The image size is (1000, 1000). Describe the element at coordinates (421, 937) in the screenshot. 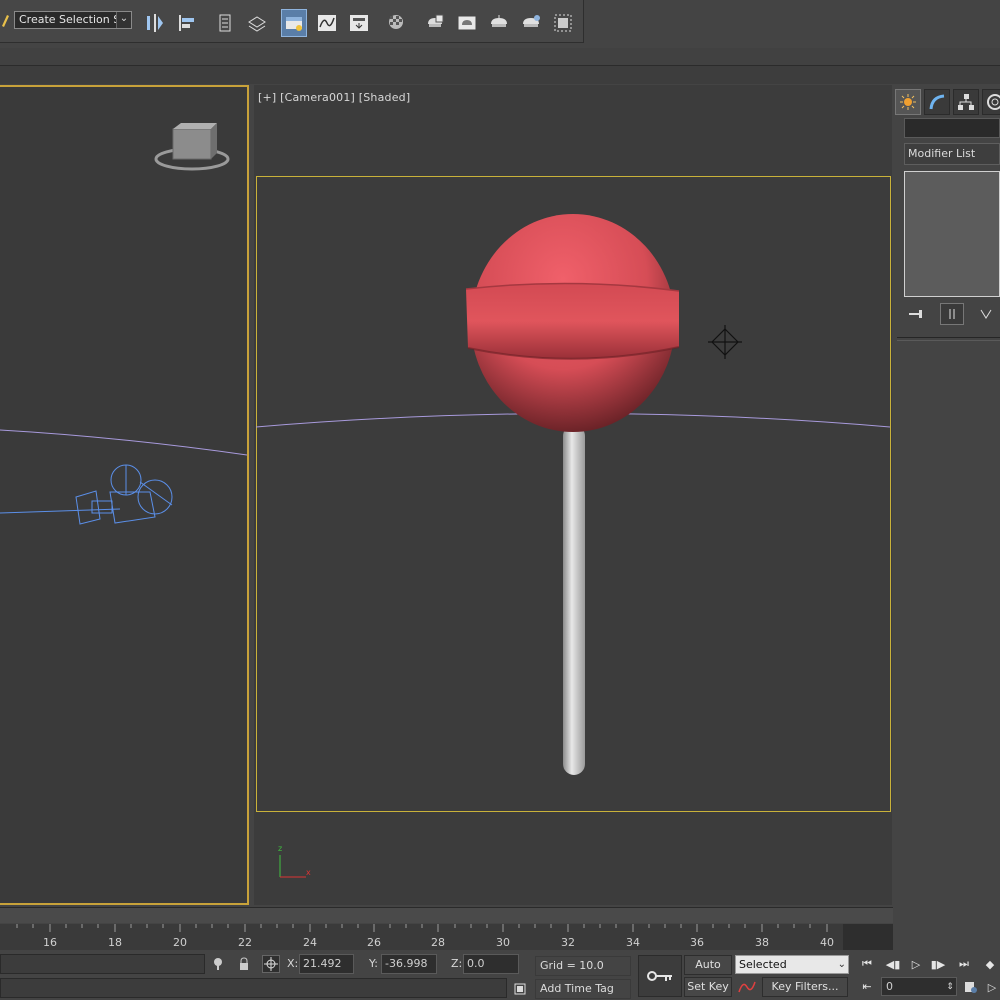

I see `track-bar: 16 18 20 22 24 26 28 30 32 34 36 38 40` at that location.